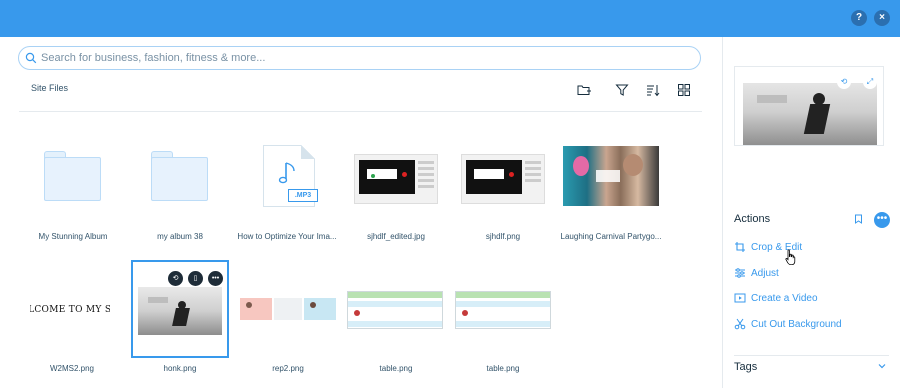  I want to click on search-input, so click(370, 58).